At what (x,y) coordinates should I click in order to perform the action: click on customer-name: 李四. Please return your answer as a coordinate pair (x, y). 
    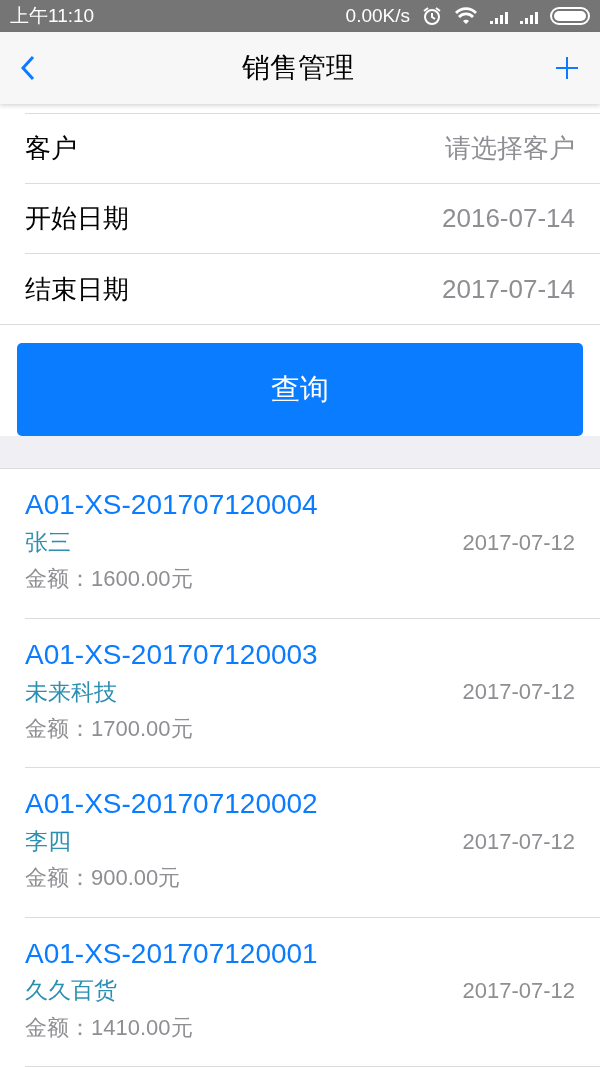
    Looking at the image, I should click on (48, 841).